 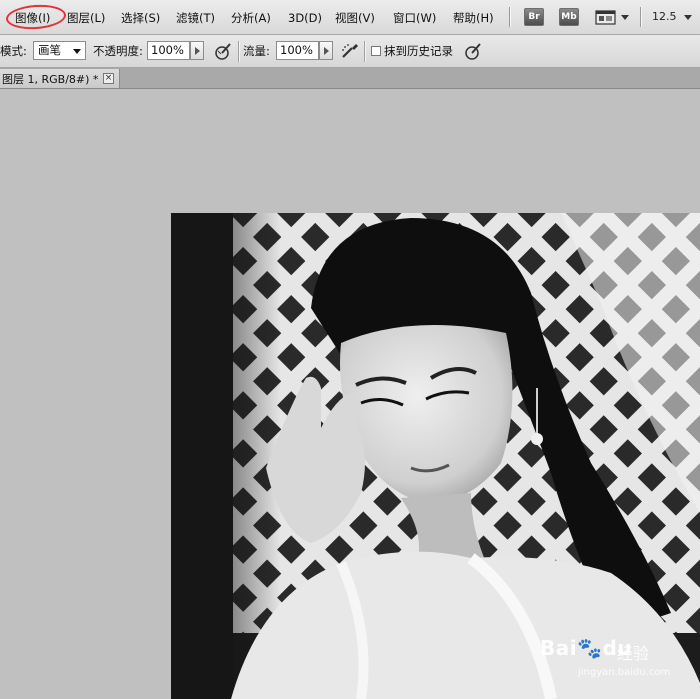 I want to click on erase-to-history-checkbox, so click(x=376, y=51).